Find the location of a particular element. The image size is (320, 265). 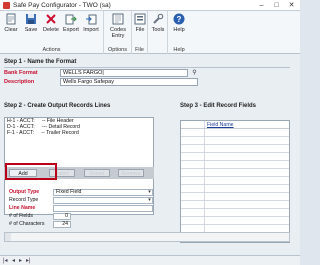

codes-entry-button: Codes Entry is located at coordinates (118, 26).